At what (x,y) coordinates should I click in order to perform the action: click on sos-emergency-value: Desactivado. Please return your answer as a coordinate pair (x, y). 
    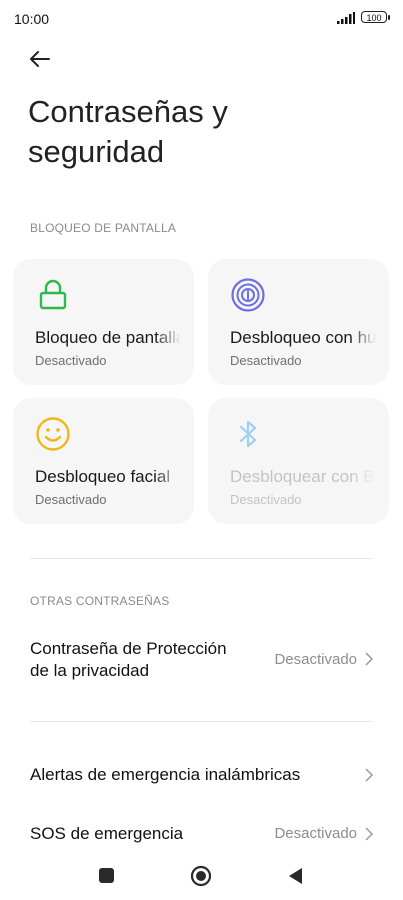
    Looking at the image, I should click on (315, 833).